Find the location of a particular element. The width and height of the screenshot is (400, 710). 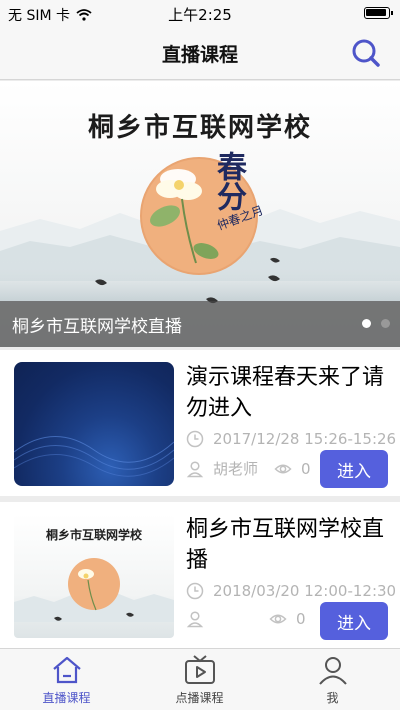

tab-live-courses: 直播课程 is located at coordinates (66, 682).